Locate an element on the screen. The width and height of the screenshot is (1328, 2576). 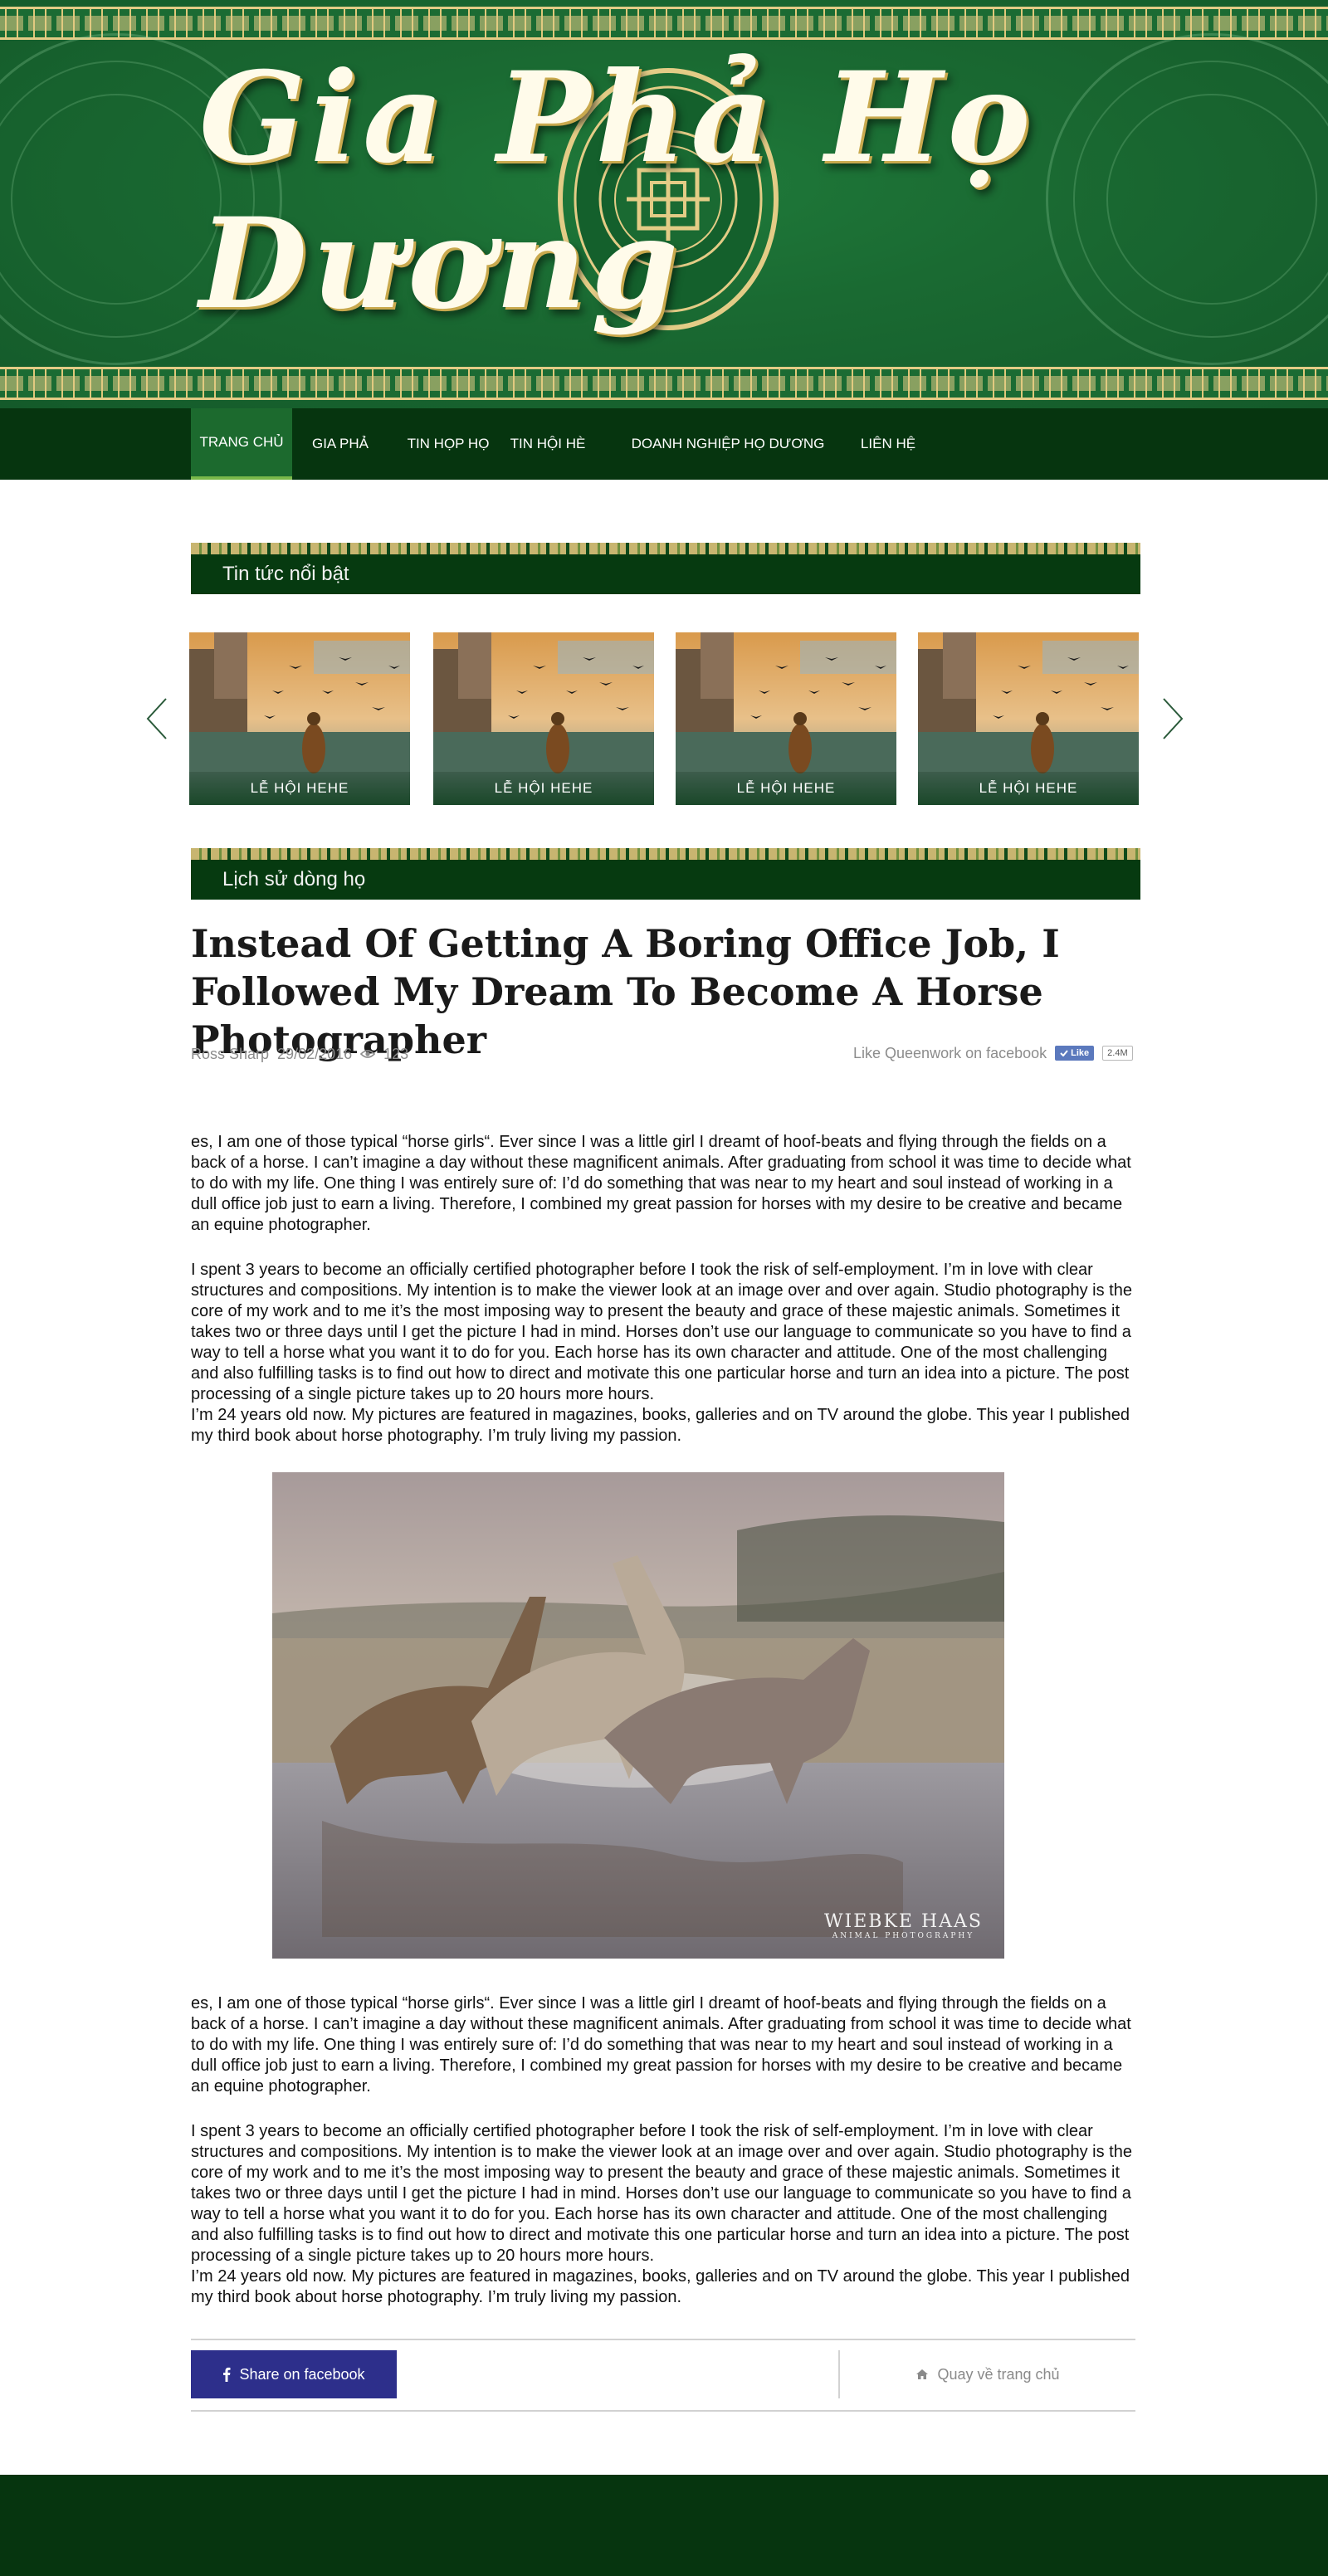
chevron-right-icon is located at coordinates (1173, 719).